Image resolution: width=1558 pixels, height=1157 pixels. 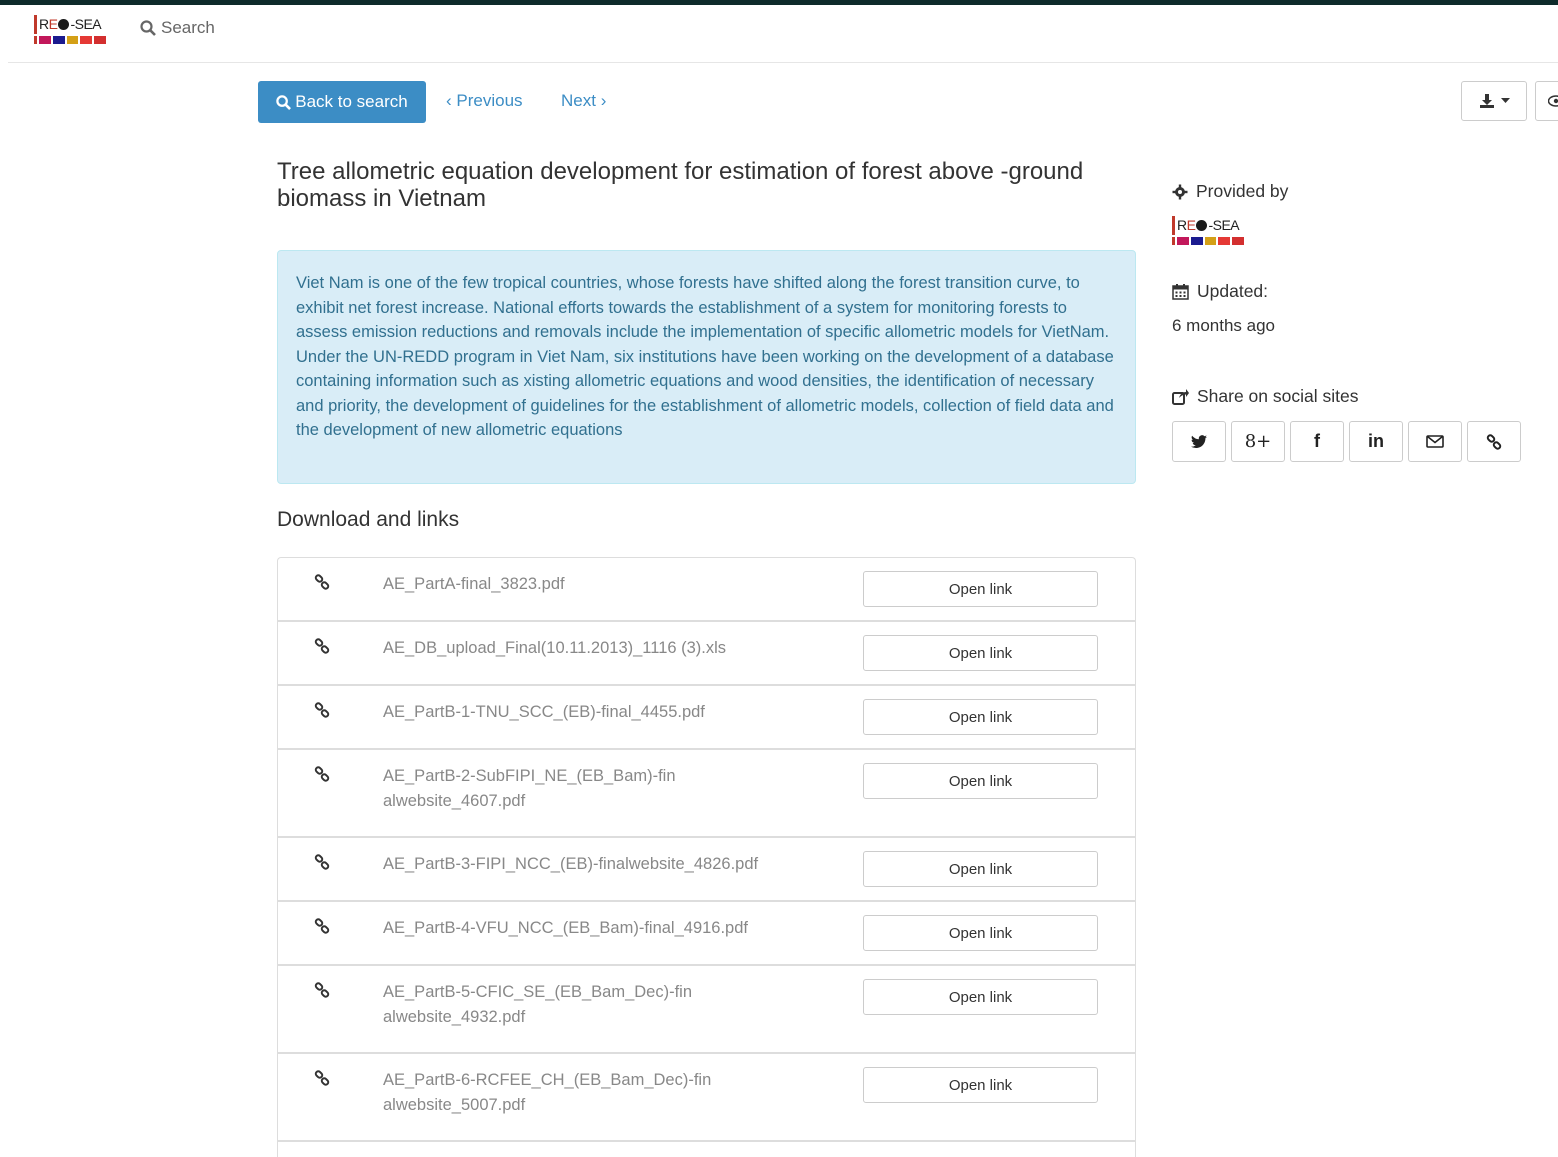 I want to click on next-label: Next, so click(x=578, y=100).